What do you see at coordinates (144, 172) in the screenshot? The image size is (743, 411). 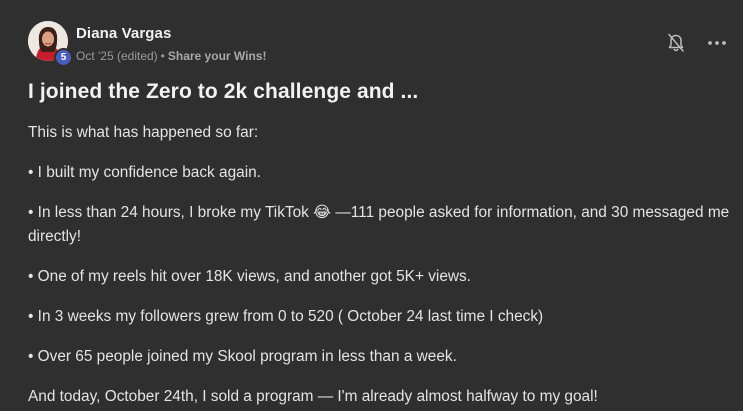 I see `post-paragraph: • I built my confidence back again.` at bounding box center [144, 172].